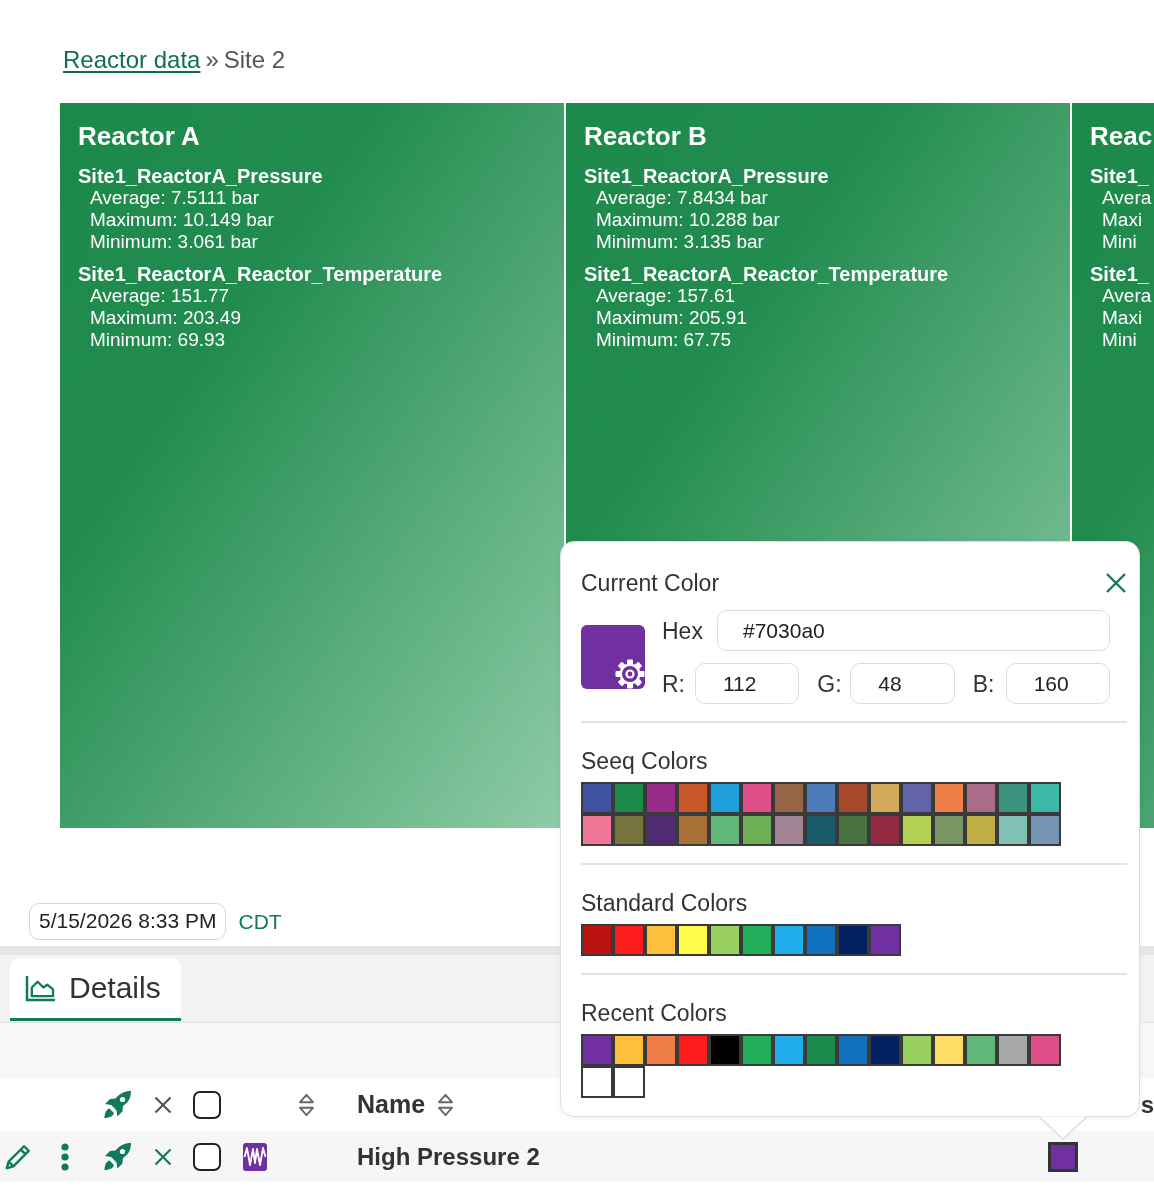 This screenshot has height=1186, width=1154. Describe the element at coordinates (674, 683) in the screenshot. I see `rgb-label: R:` at that location.